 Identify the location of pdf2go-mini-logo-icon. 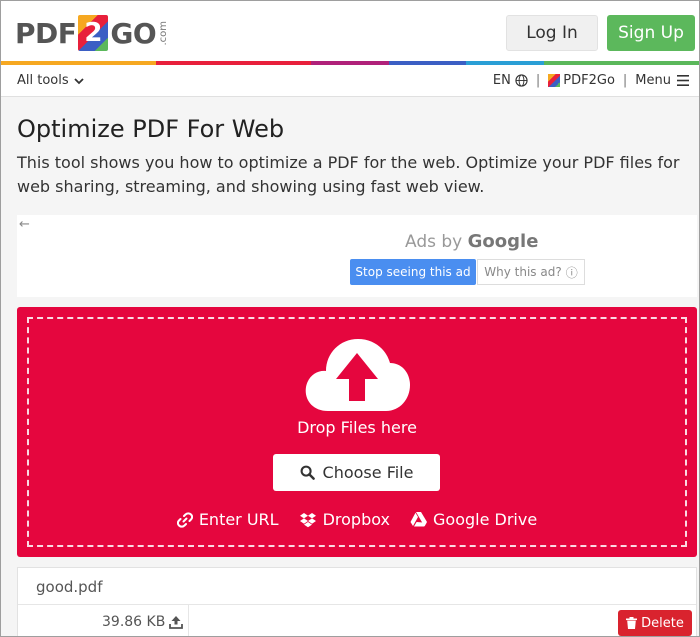
(554, 80).